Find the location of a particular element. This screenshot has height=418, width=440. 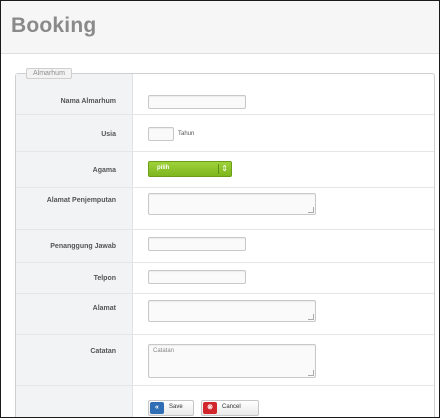

telpon-label: Telpon is located at coordinates (104, 278).